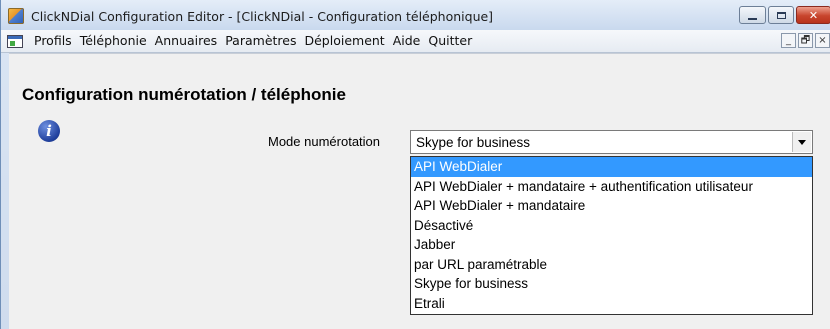  Describe the element at coordinates (113, 41) in the screenshot. I see `menu-telephonie: Téléphonie` at that location.